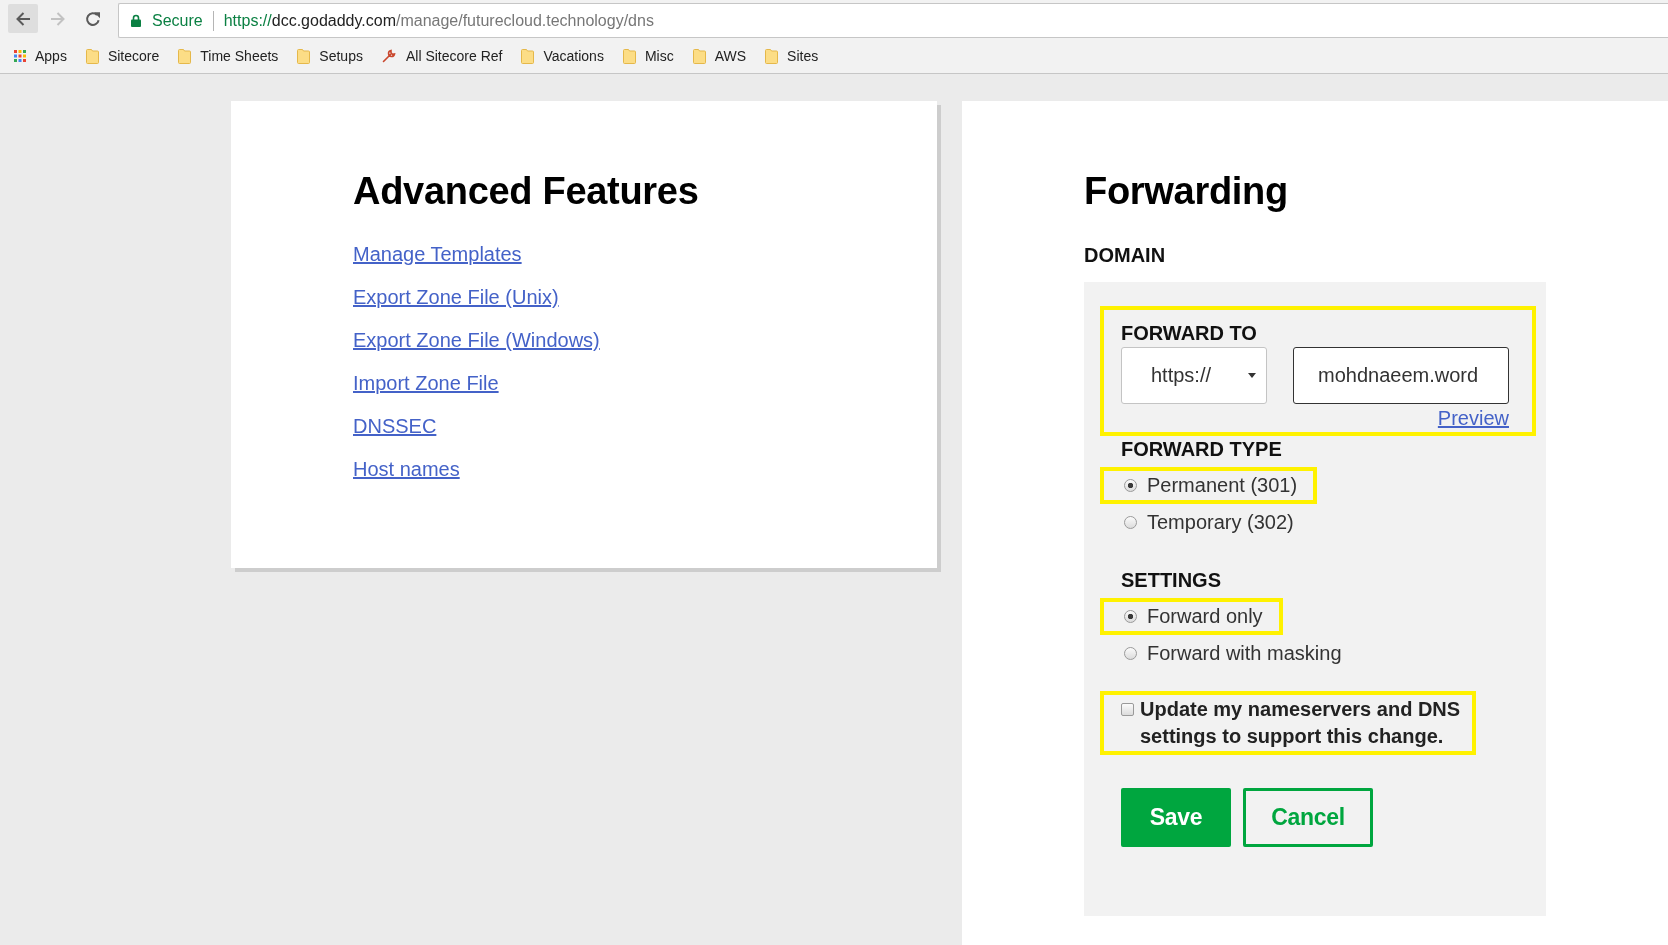 The height and width of the screenshot is (945, 1668). I want to click on back-button, so click(23, 18).